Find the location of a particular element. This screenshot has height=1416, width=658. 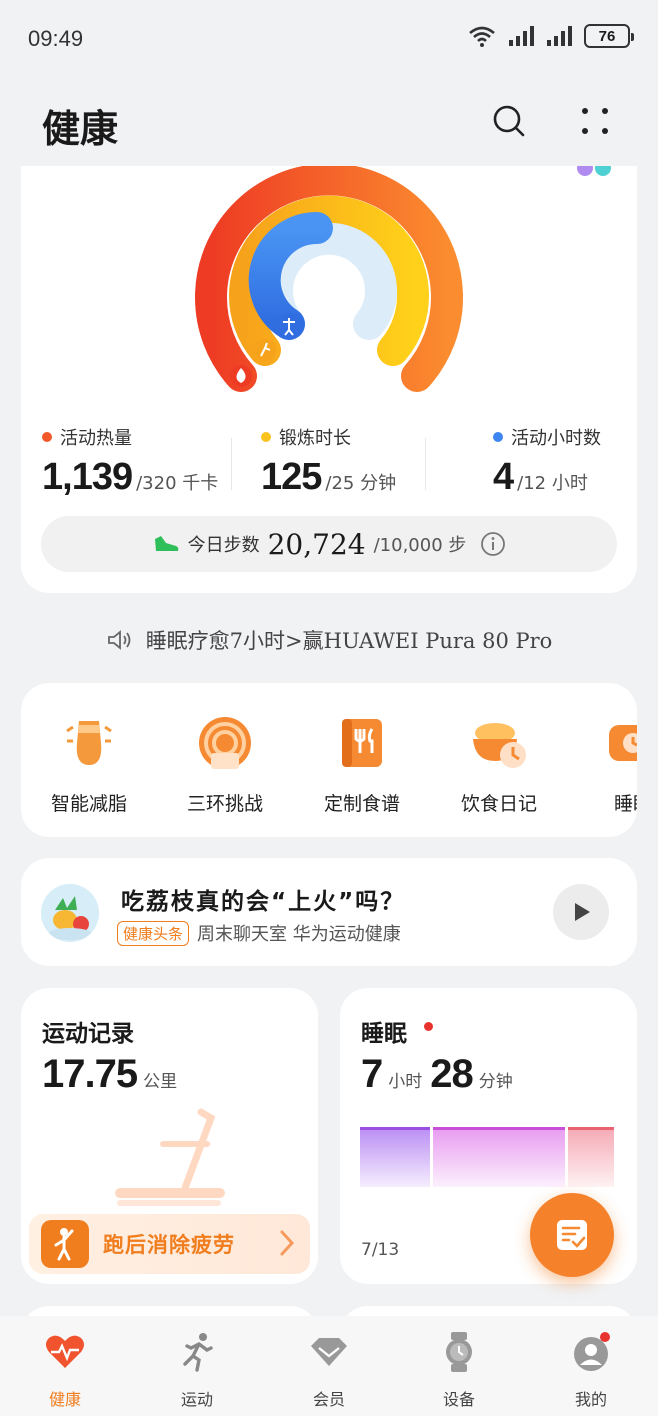

more-button is located at coordinates (595, 121).